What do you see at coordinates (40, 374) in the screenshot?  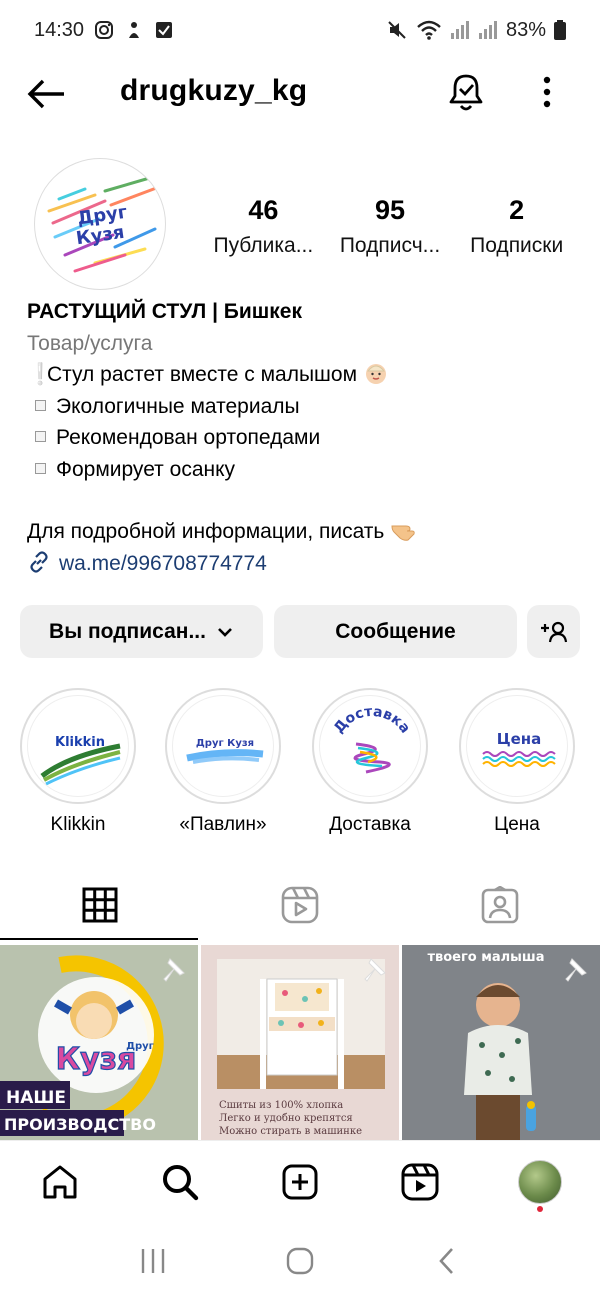 I see `exclamation-icon: ❕` at bounding box center [40, 374].